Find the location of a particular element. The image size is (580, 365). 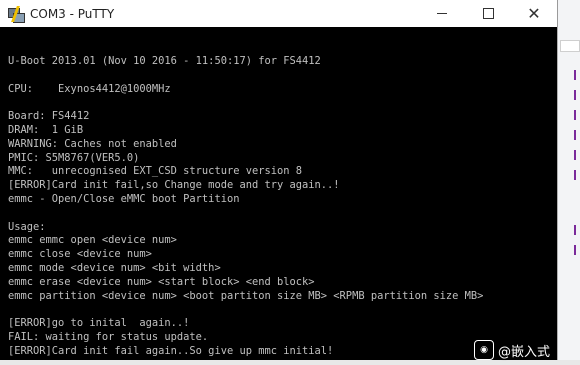

terminal-line: CPU: Exynos4412@1000MHz is located at coordinates (89, 88).